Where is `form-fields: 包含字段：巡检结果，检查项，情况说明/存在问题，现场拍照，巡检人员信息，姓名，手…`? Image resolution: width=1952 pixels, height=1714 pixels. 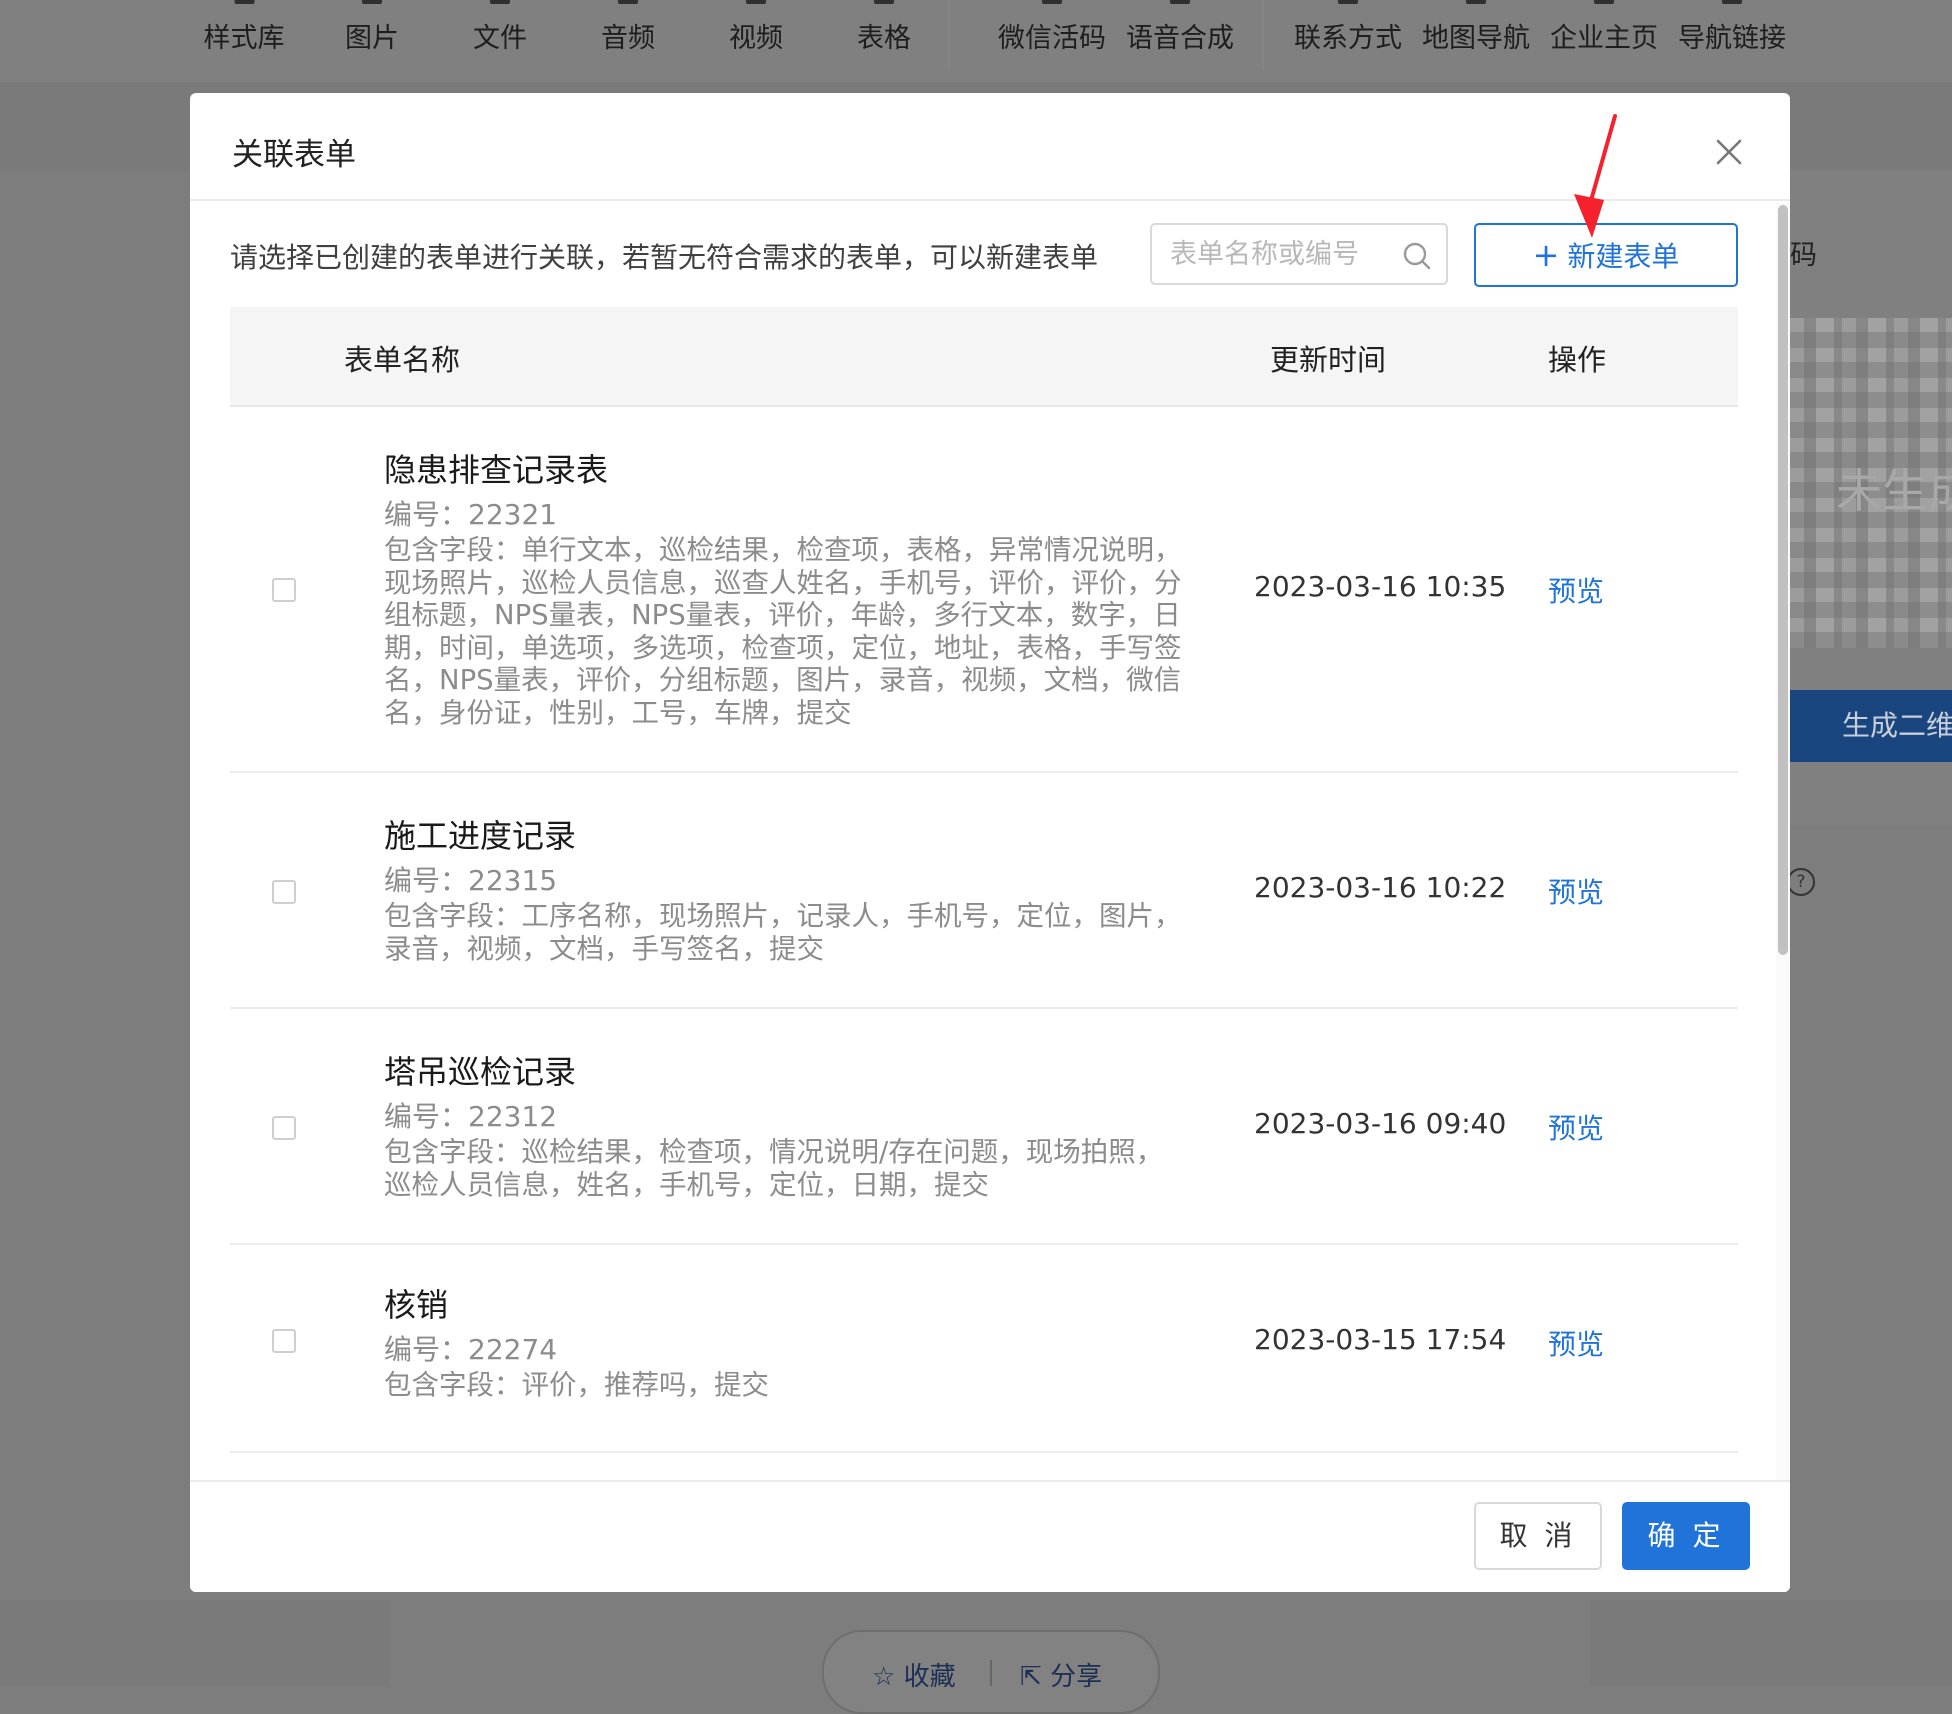 form-fields: 包含字段：巡检结果，检查项，情况说明/存在问题，现场拍照，巡检人员信息，姓名，手… is located at coordinates (774, 1168).